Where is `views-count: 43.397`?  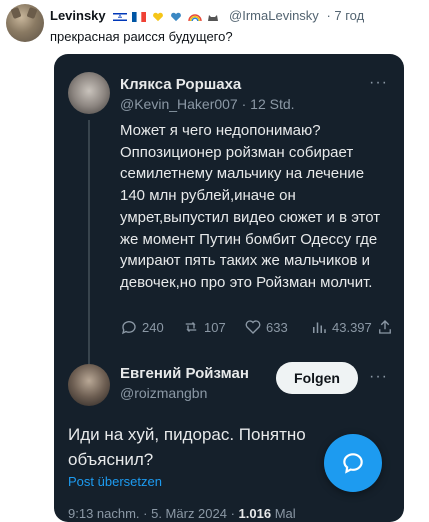
views-count: 43.397 is located at coordinates (352, 327).